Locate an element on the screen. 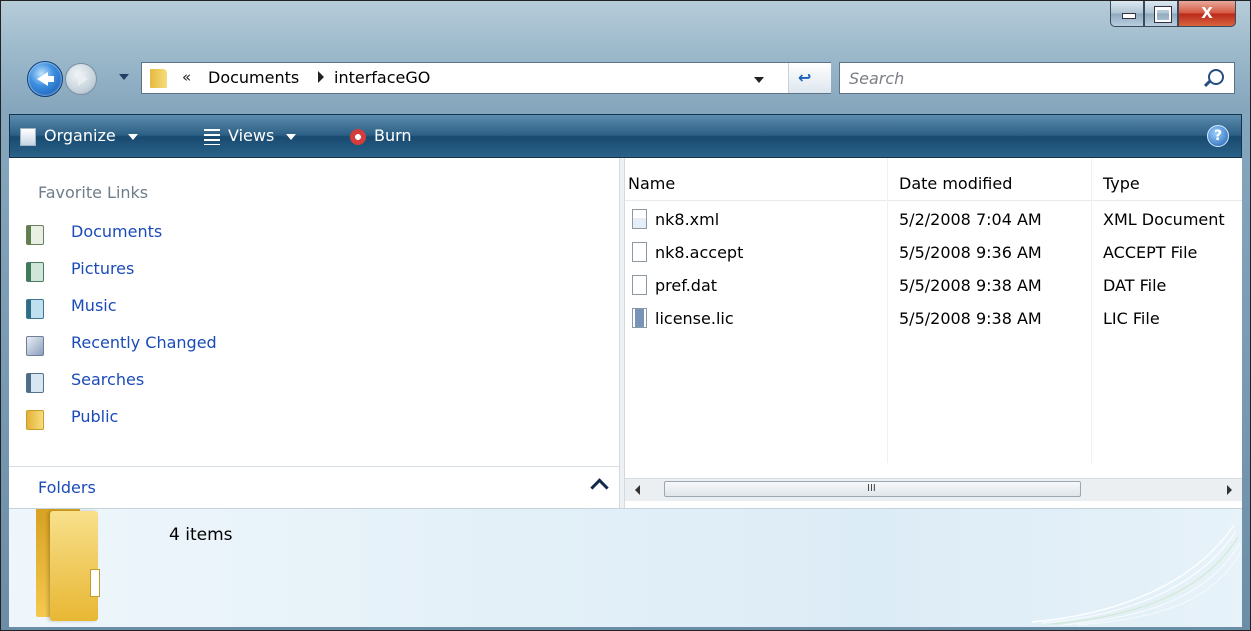  burn-button: Burn is located at coordinates (381, 136).